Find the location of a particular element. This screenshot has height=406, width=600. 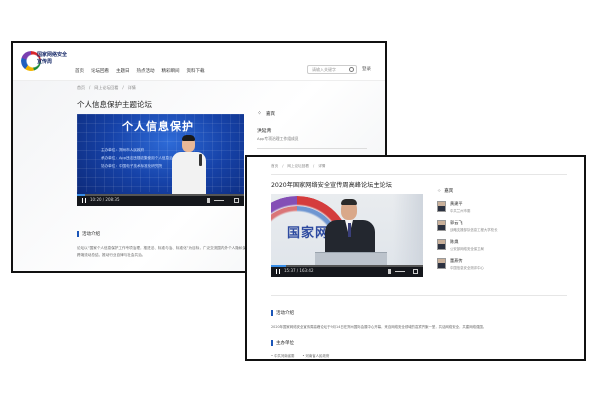

search-icon is located at coordinates (351, 69).